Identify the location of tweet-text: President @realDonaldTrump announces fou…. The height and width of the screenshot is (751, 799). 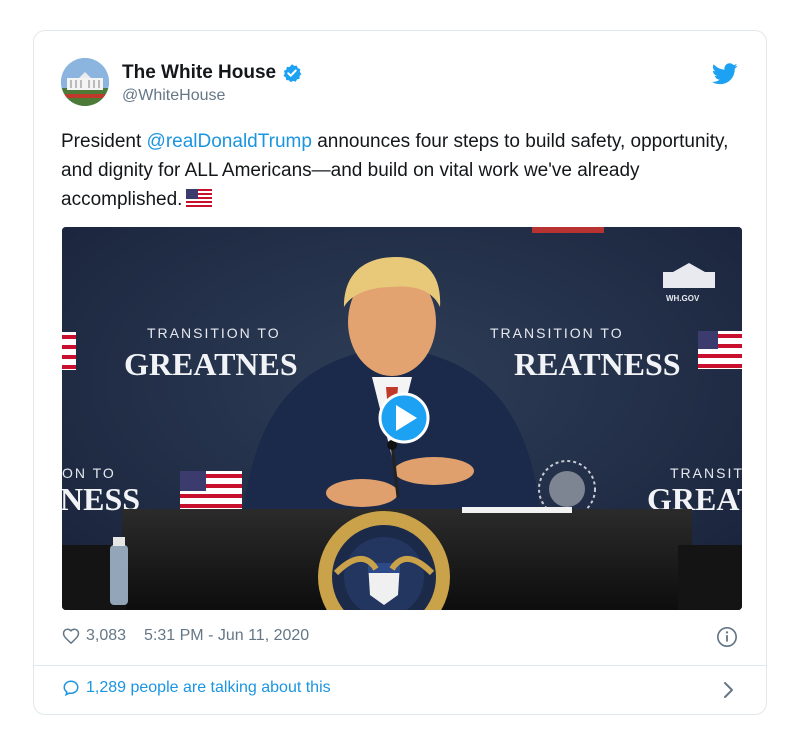
(401, 170).